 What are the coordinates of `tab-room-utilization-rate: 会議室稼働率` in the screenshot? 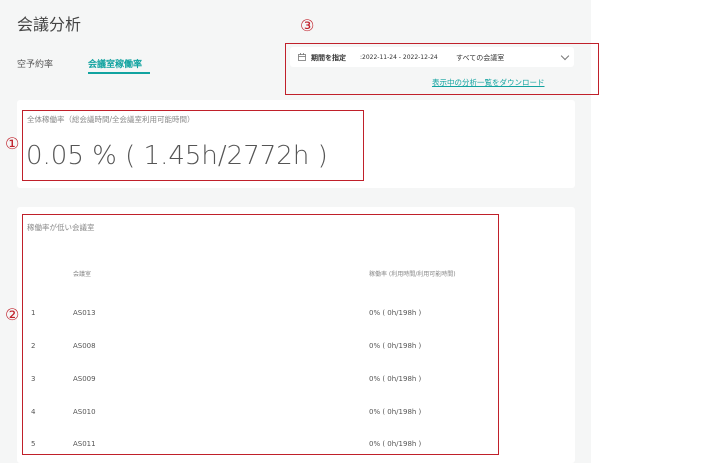 It's located at (115, 63).